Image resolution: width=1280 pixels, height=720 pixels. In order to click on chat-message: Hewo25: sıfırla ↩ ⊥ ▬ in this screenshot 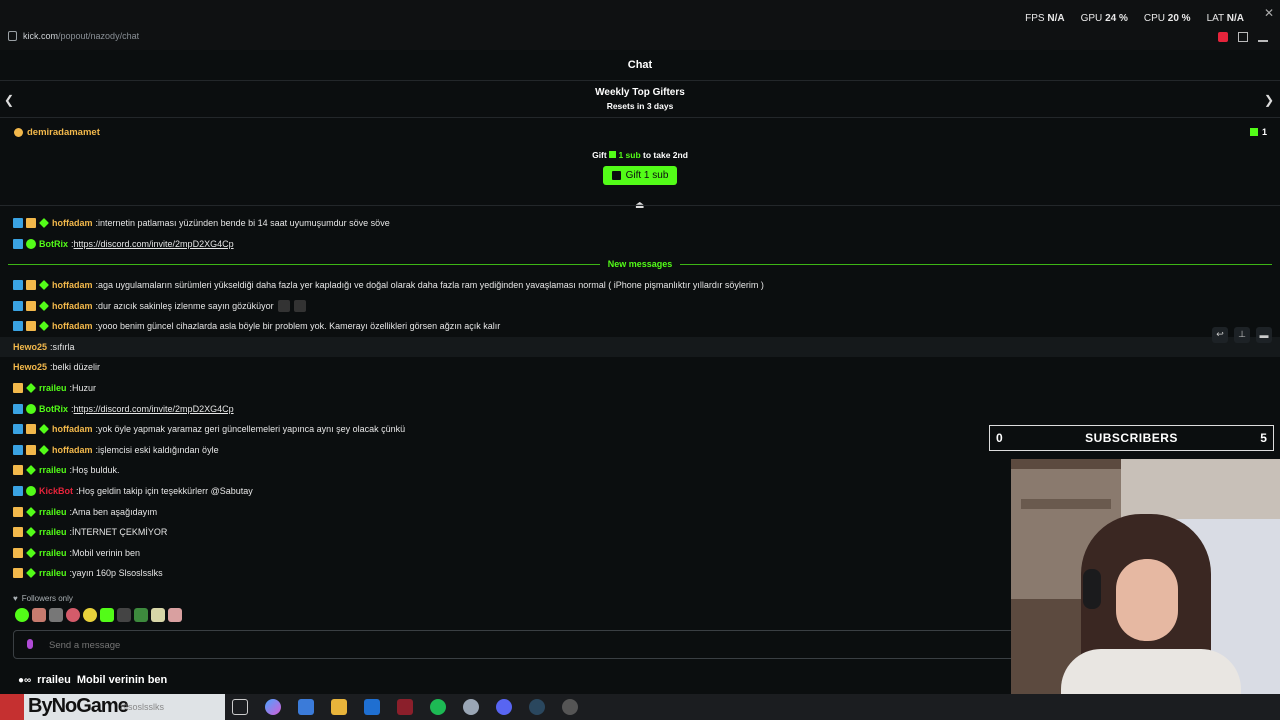, I will do `click(640, 342)`.